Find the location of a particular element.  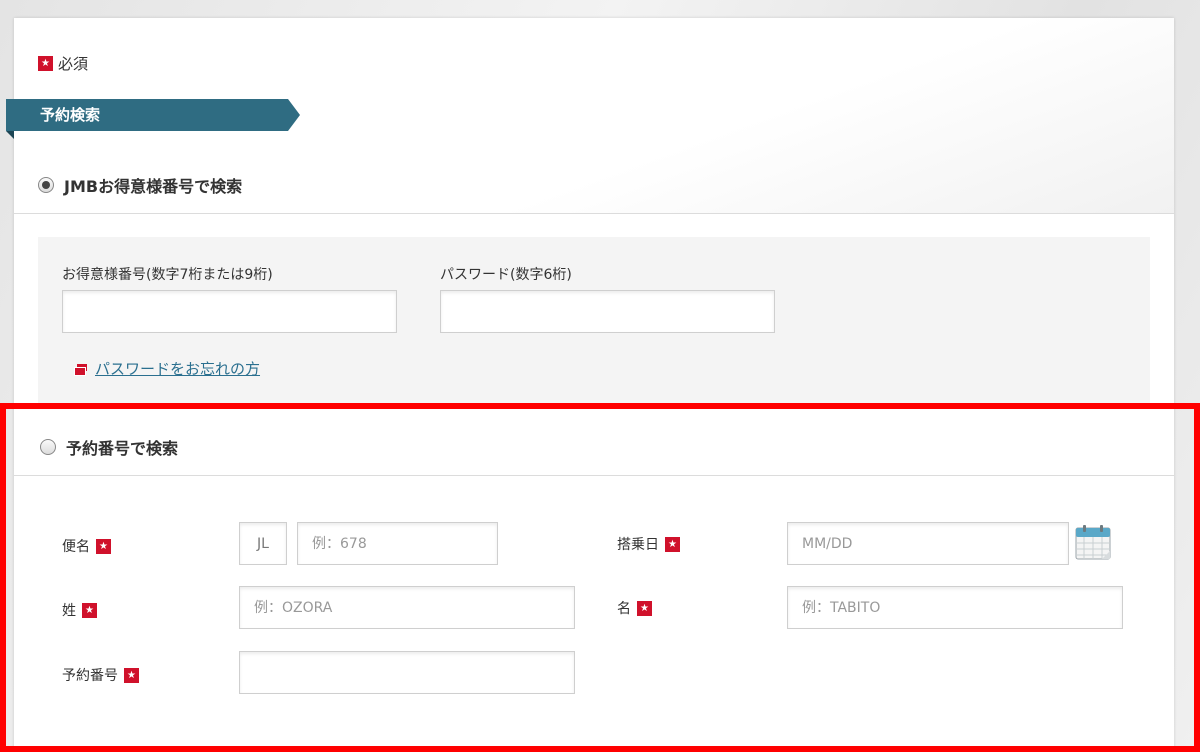

required-legend: ★ 必須 is located at coordinates (63, 63).